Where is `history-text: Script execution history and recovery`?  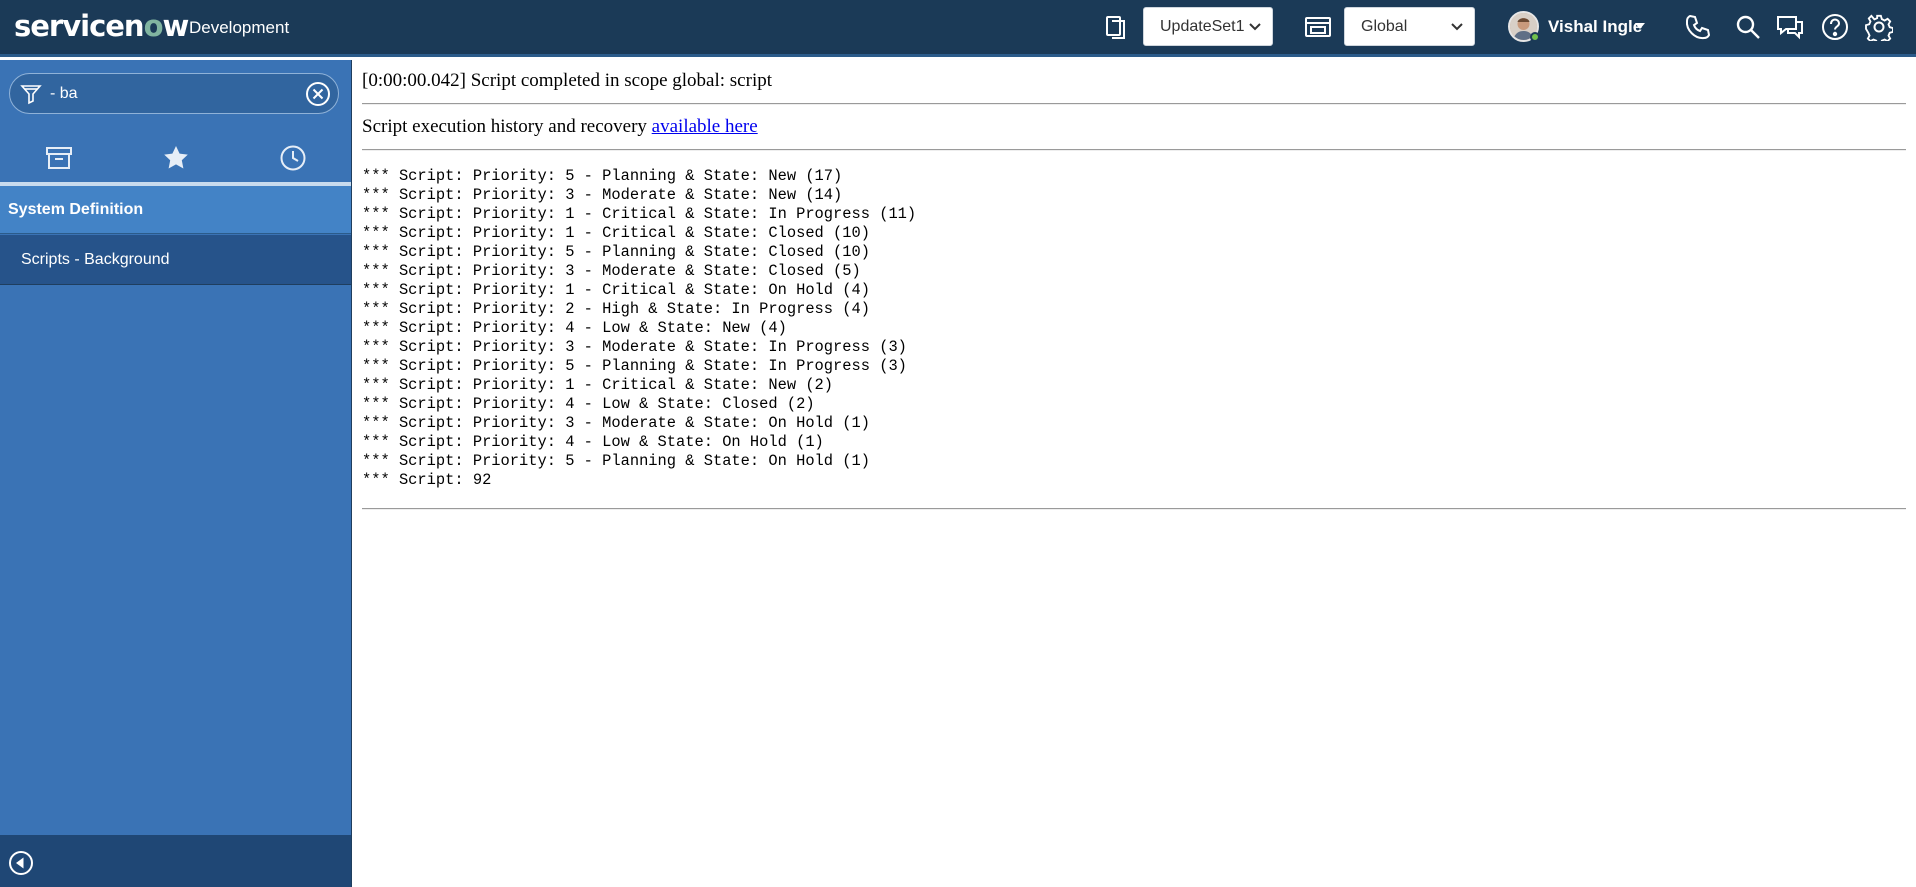
history-text: Script execution history and recovery is located at coordinates (507, 126).